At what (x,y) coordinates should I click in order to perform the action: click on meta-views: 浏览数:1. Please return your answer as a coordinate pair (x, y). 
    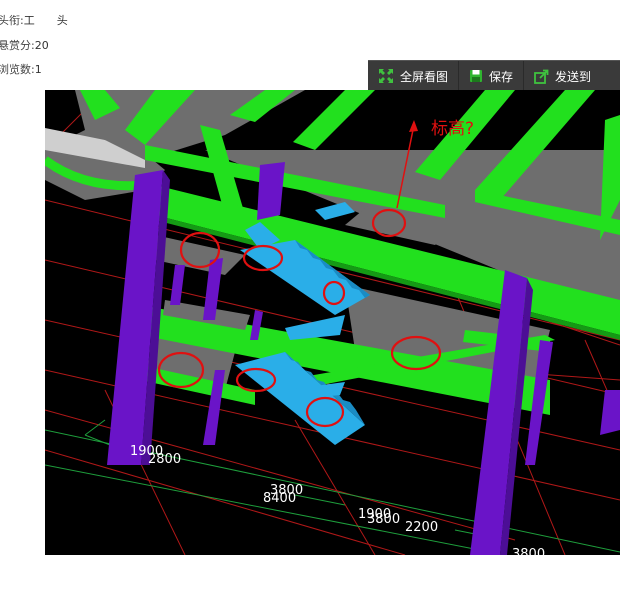
    Looking at the image, I should click on (21, 69).